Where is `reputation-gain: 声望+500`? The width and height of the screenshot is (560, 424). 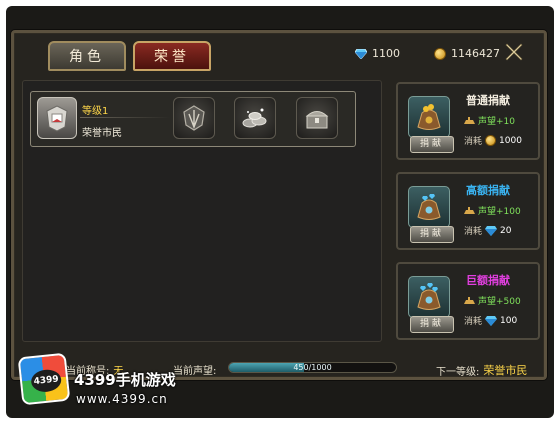 reputation-gain: 声望+500 is located at coordinates (492, 300).